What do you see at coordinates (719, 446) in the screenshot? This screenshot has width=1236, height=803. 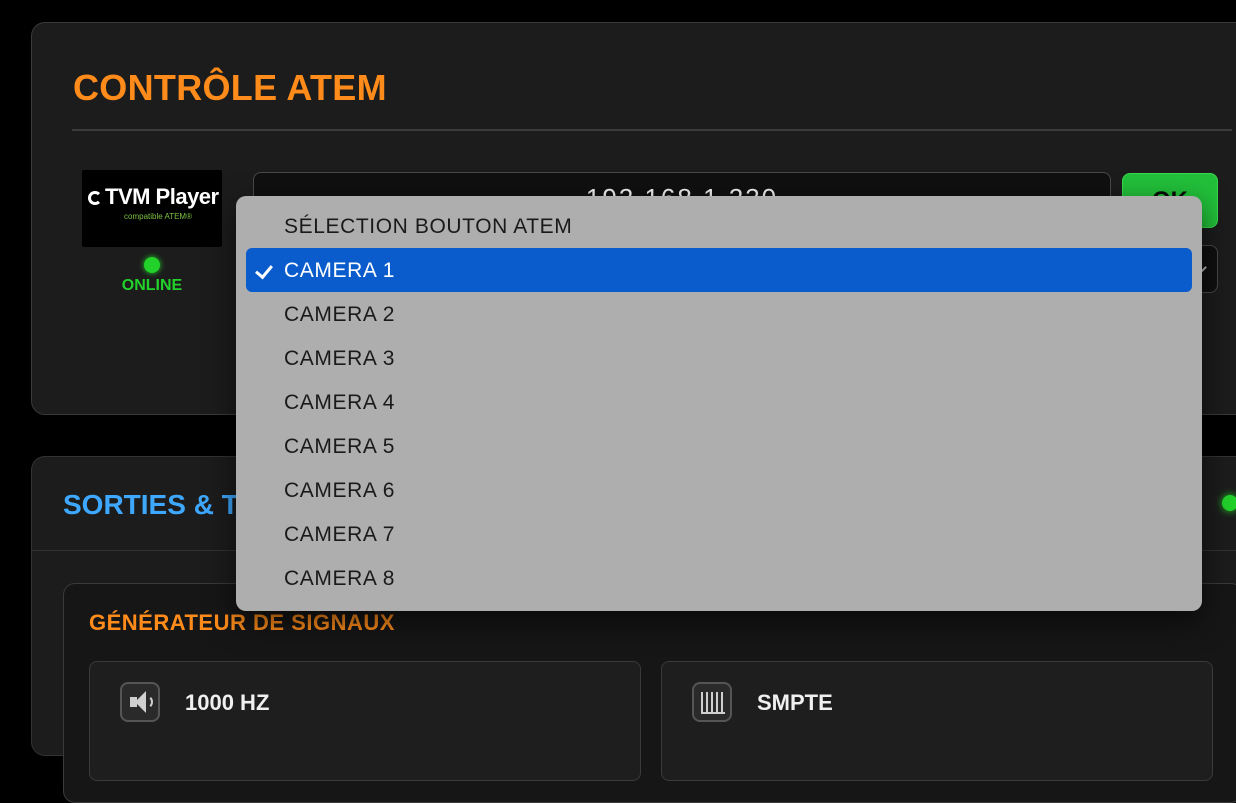 I see `dropdown-option-camera-5: CAMERA 5` at bounding box center [719, 446].